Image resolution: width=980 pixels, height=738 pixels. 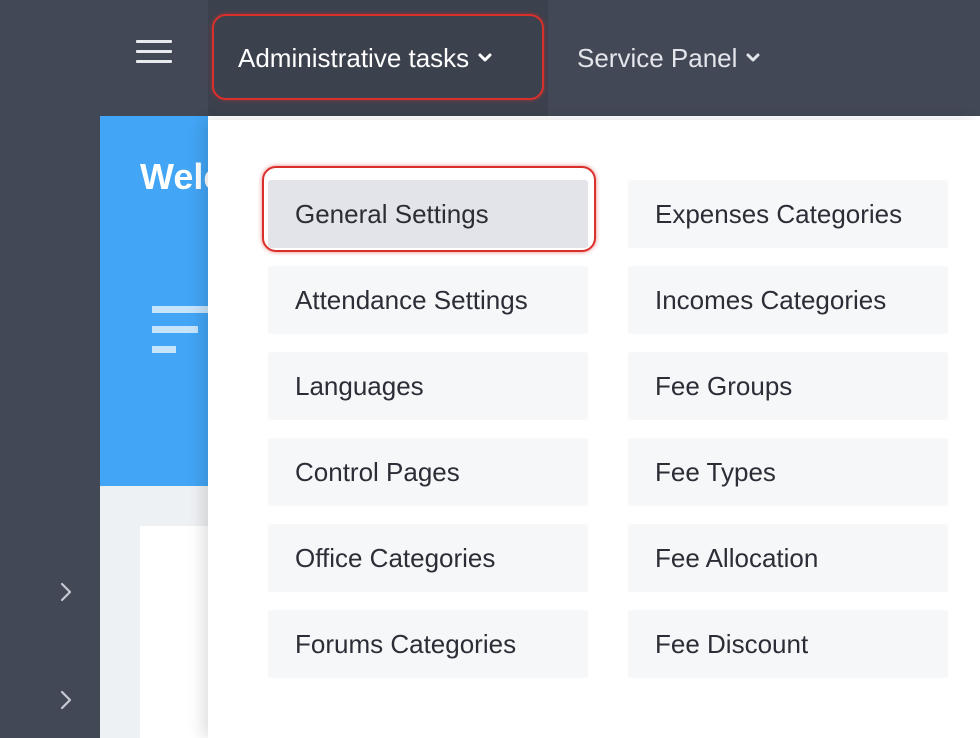 I want to click on sidebar, so click(x=50, y=427).